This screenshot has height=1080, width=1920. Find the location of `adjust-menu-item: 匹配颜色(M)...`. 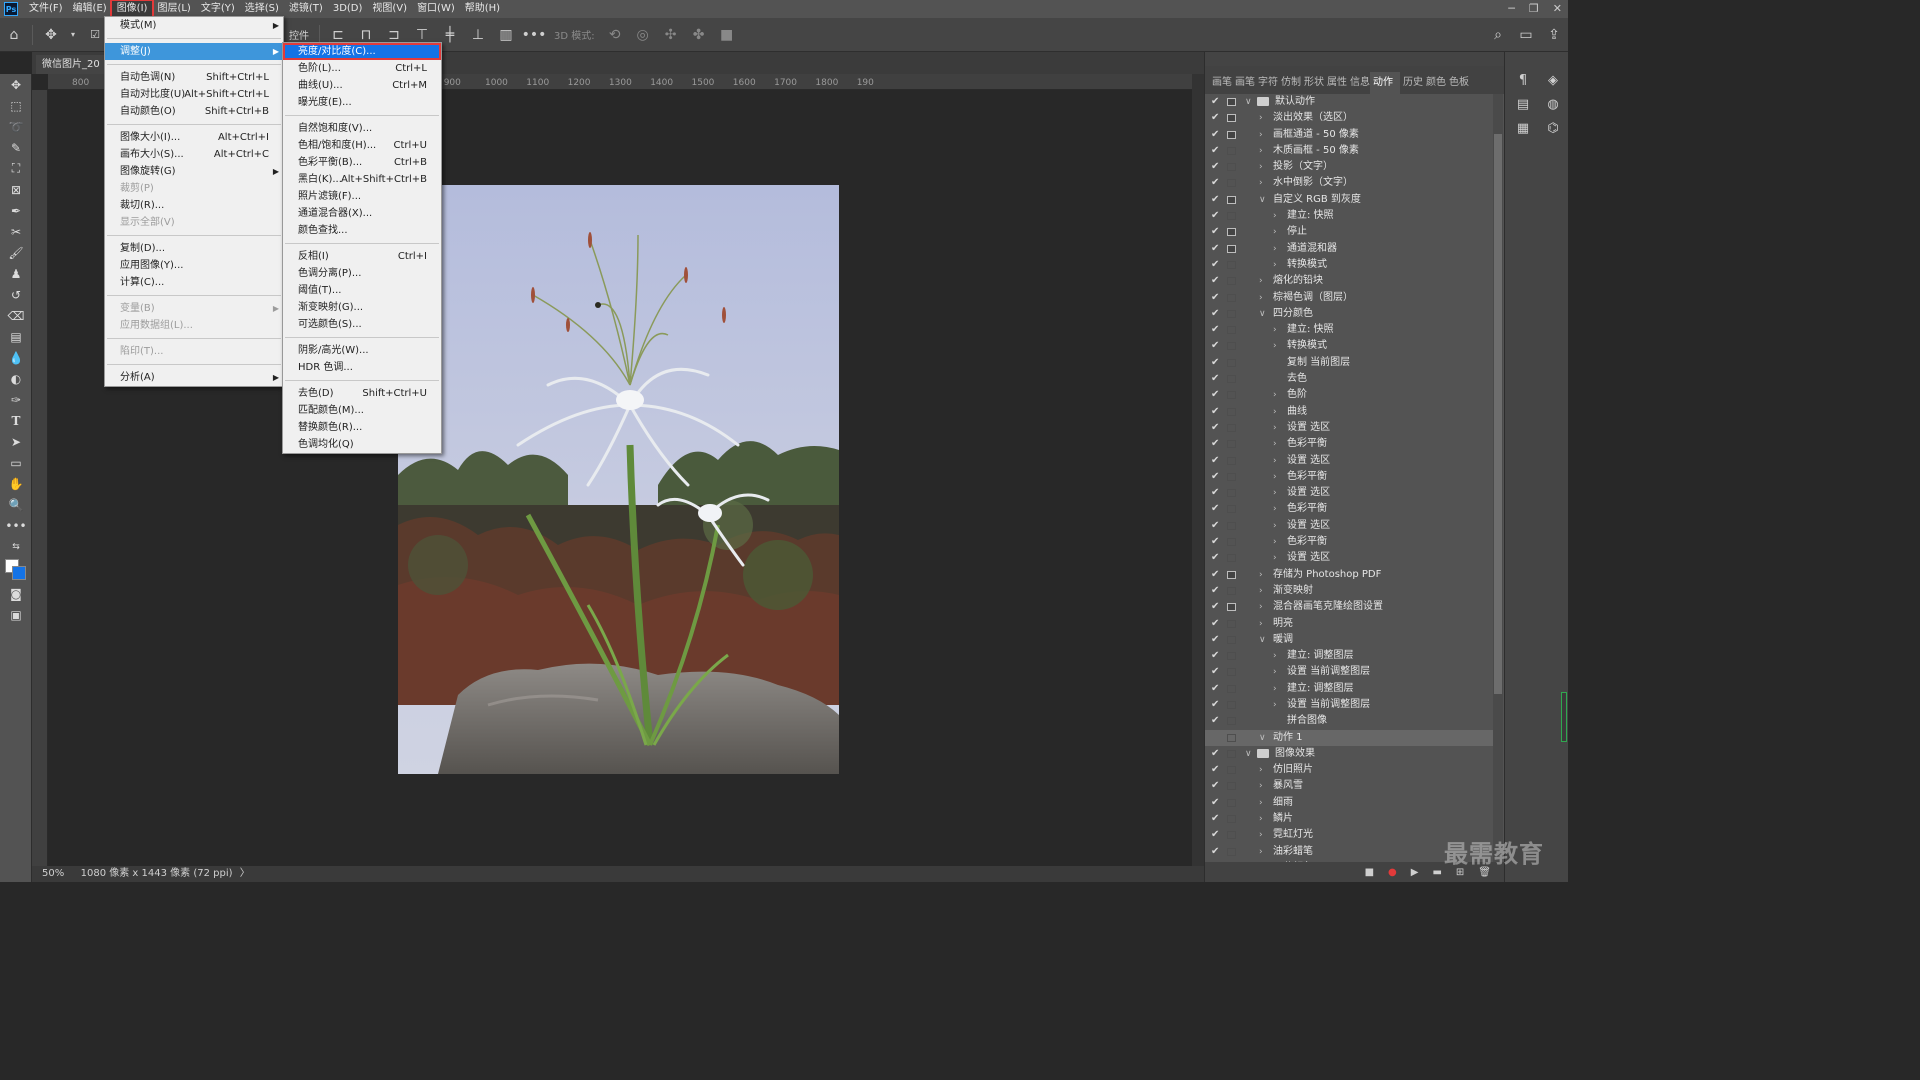

adjust-menu-item: 匹配颜色(M)... is located at coordinates (362, 410).